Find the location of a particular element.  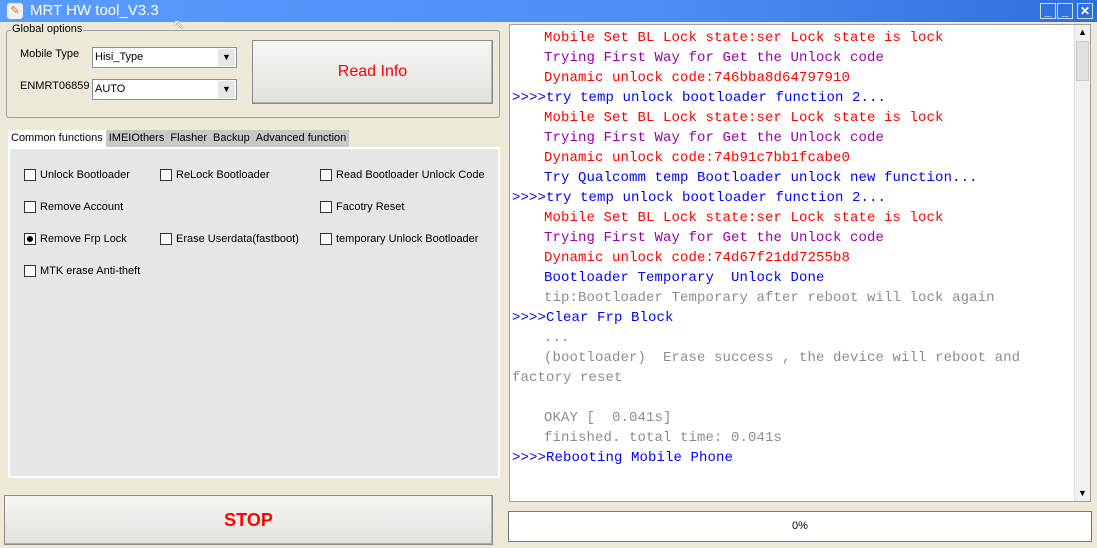

function-checkbox: Read Bootloader Unlock Code is located at coordinates (402, 175).